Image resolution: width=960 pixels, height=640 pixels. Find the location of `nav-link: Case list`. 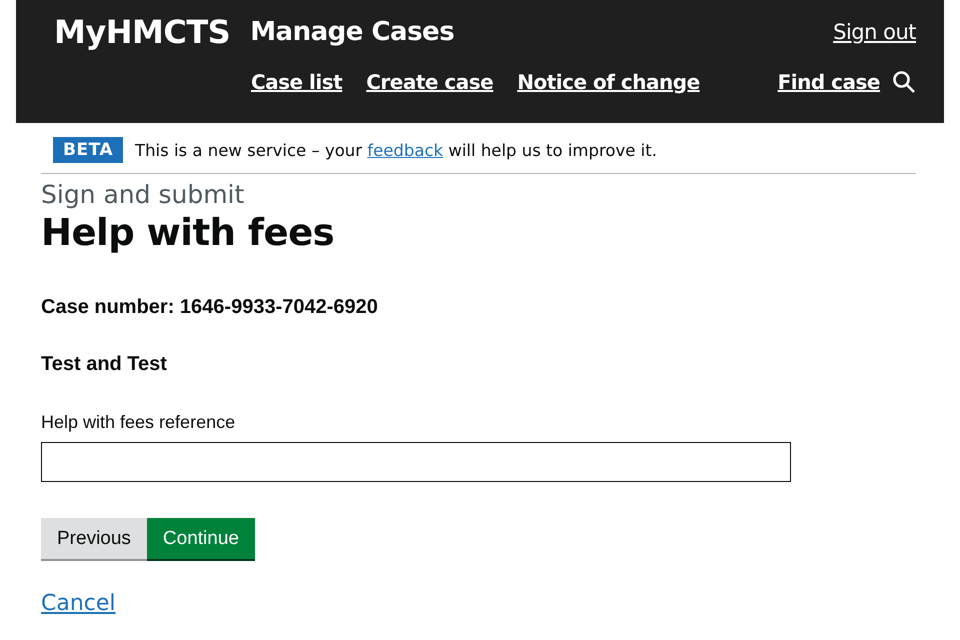

nav-link: Case list is located at coordinates (296, 82).